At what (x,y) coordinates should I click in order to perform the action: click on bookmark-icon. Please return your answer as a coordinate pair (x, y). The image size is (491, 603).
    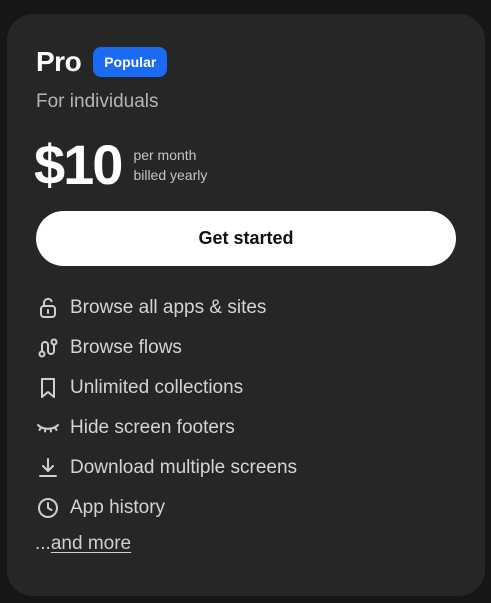
    Looking at the image, I should click on (48, 388).